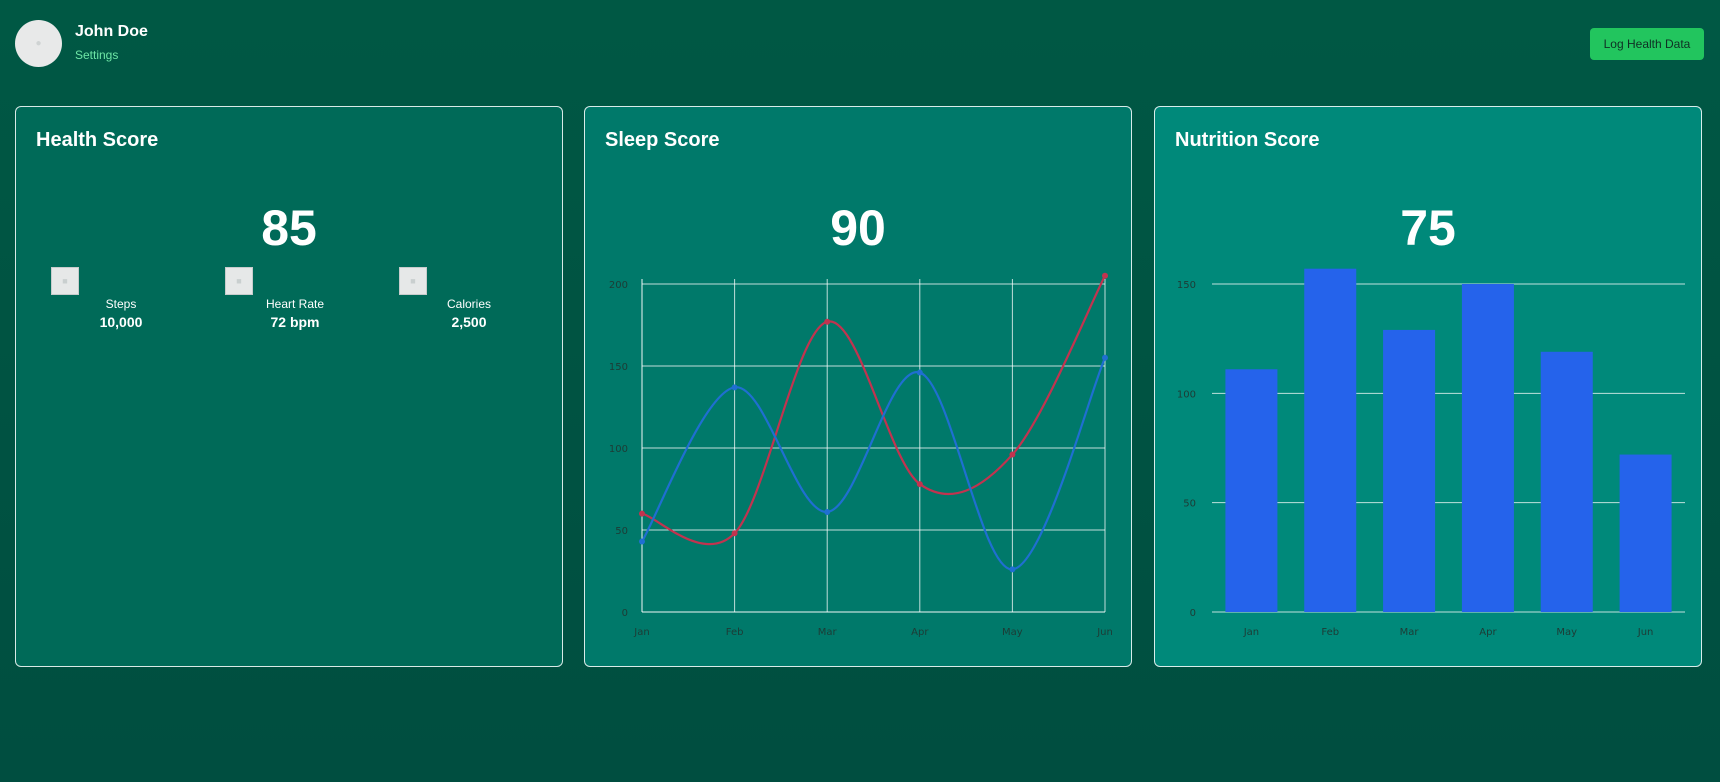 The height and width of the screenshot is (782, 1720). I want to click on settings-link: Settings, so click(96, 55).